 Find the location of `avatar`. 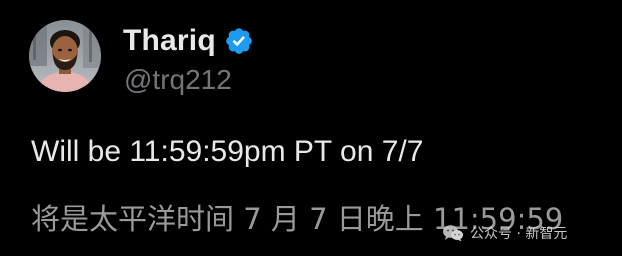

avatar is located at coordinates (65, 56).